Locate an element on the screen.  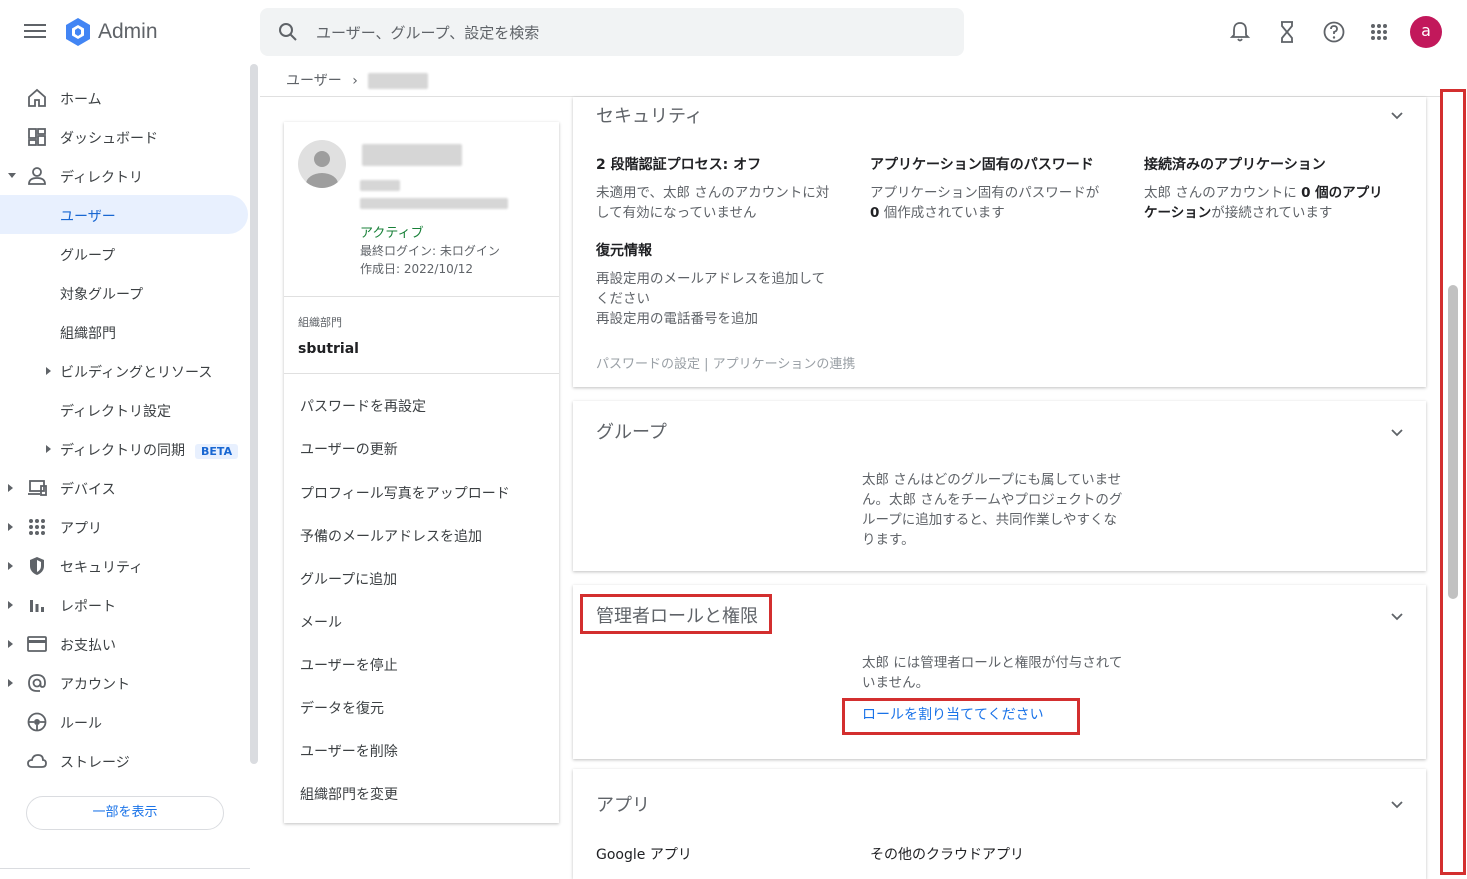
google-apps-heading: Google アプリ is located at coordinates (644, 854).